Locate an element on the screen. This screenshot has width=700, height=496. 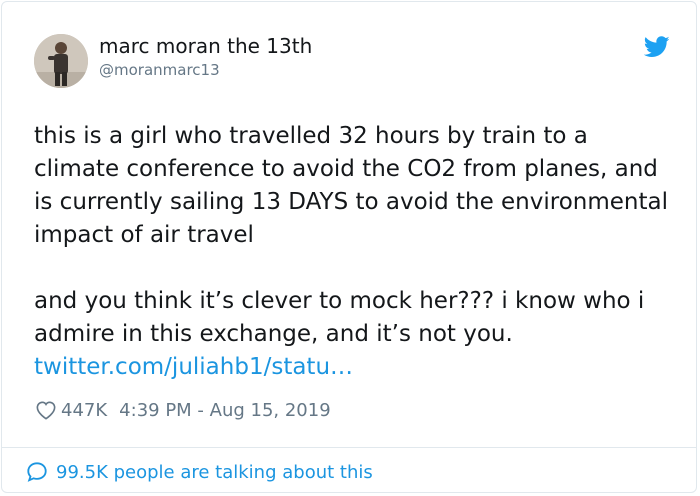
tweet-meta: 447K 4:39 PM - Aug 15, 2019 is located at coordinates (183, 410).